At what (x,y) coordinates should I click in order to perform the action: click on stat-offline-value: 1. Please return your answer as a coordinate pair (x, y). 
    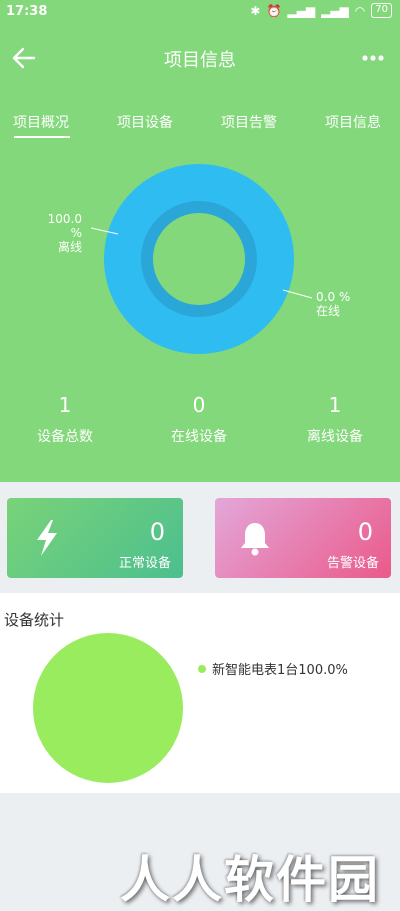
    Looking at the image, I should click on (335, 405).